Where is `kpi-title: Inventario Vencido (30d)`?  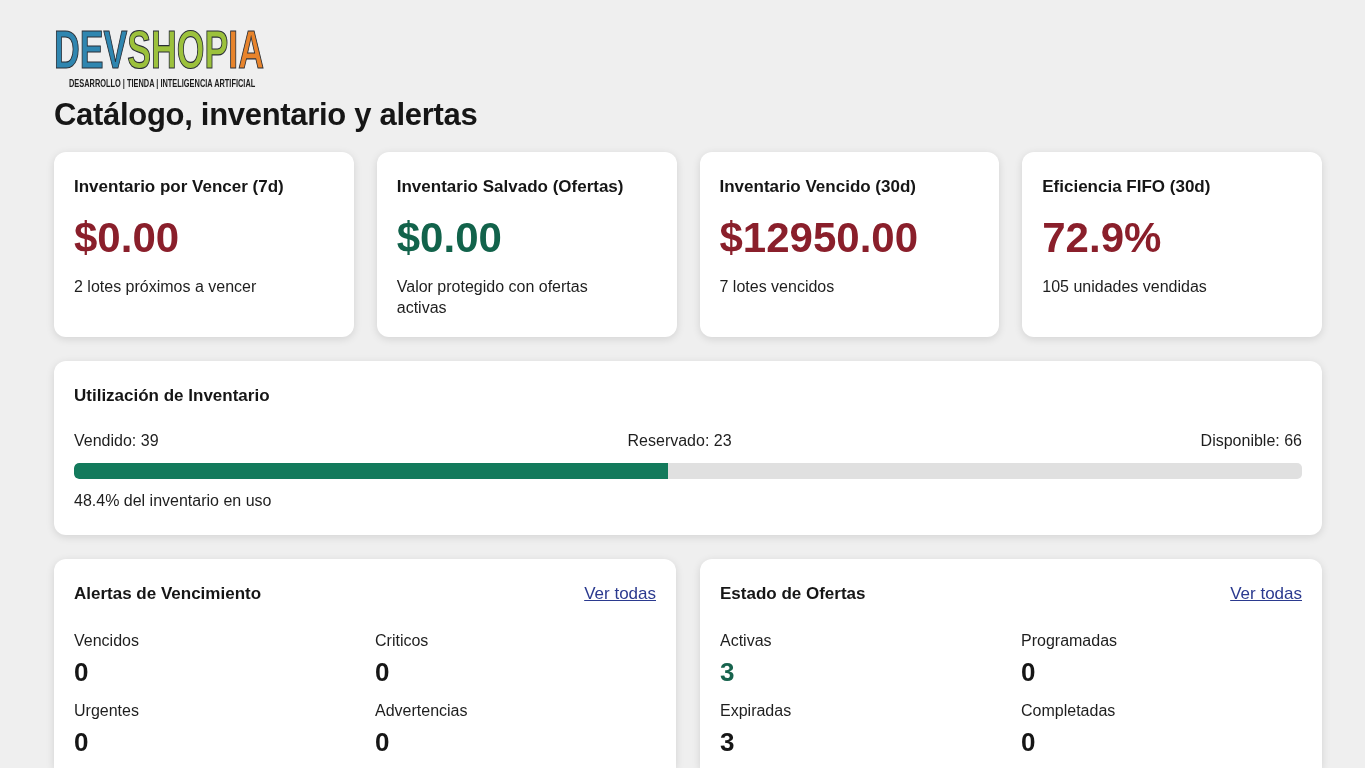 kpi-title: Inventario Vencido (30d) is located at coordinates (817, 187).